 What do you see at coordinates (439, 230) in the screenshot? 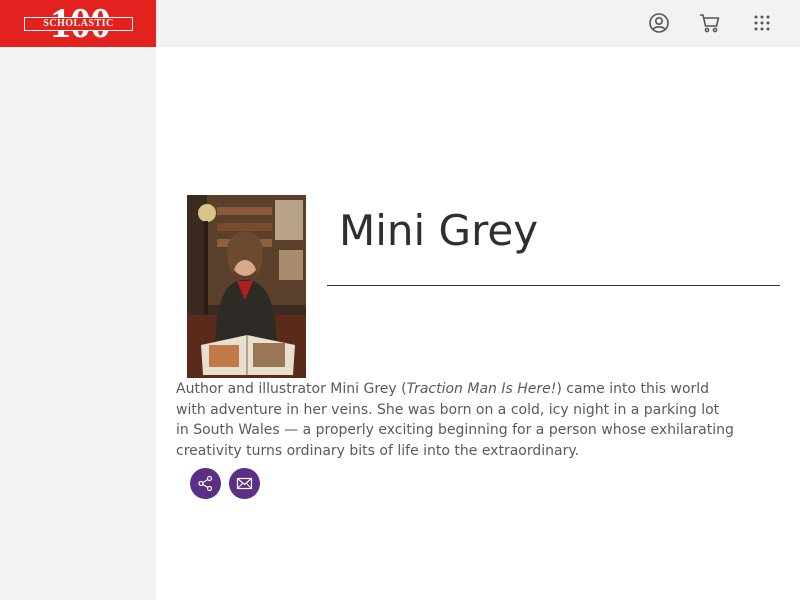
I see `author-name: Mini Grey` at bounding box center [439, 230].